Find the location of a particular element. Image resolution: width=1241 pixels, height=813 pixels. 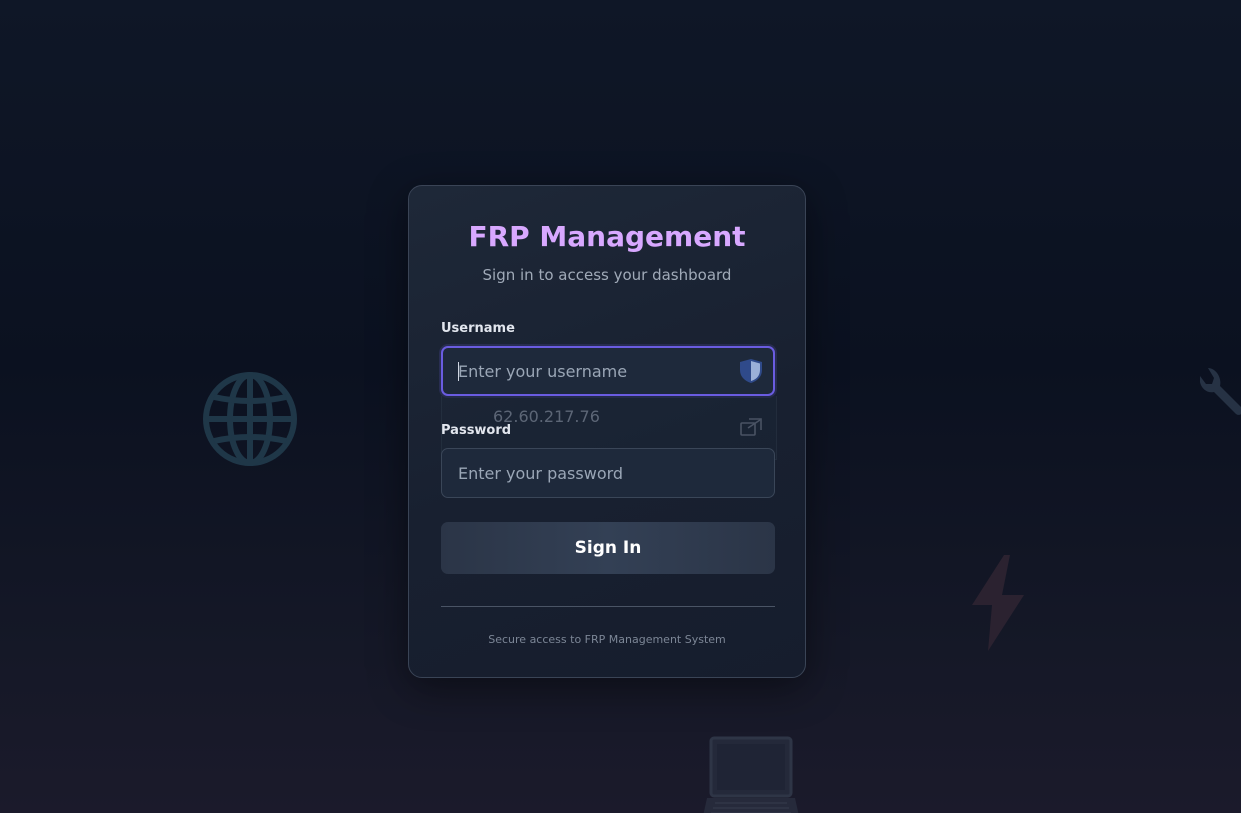

sign-in-button: Sign In is located at coordinates (608, 548).